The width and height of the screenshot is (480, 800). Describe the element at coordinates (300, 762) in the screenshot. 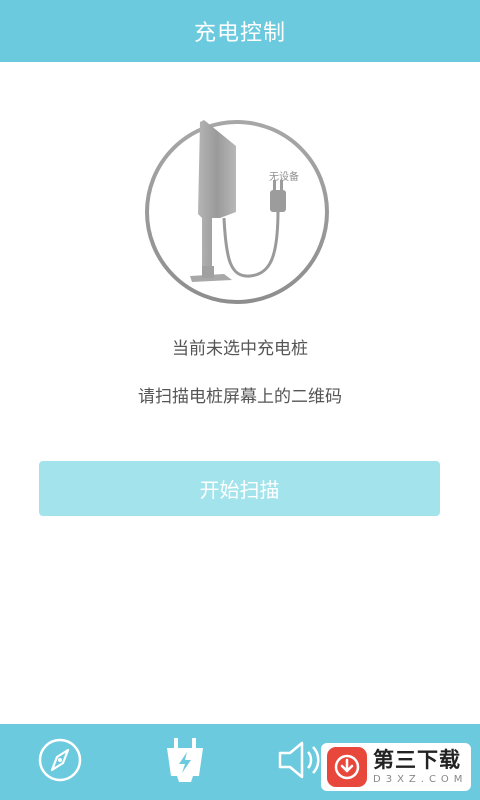

I see `speaker-icon` at that location.